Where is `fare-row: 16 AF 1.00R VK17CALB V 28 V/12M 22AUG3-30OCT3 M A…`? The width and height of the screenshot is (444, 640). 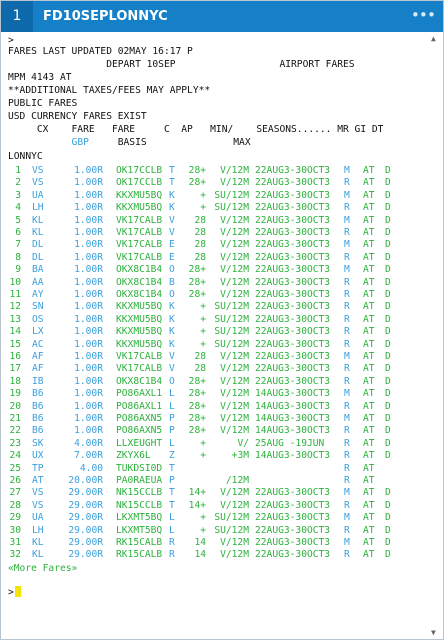
fare-row: 16 AF 1.00R VK17CALB V 28 V/12M 22AUG3-30OCT3 M A… is located at coordinates (215, 356).